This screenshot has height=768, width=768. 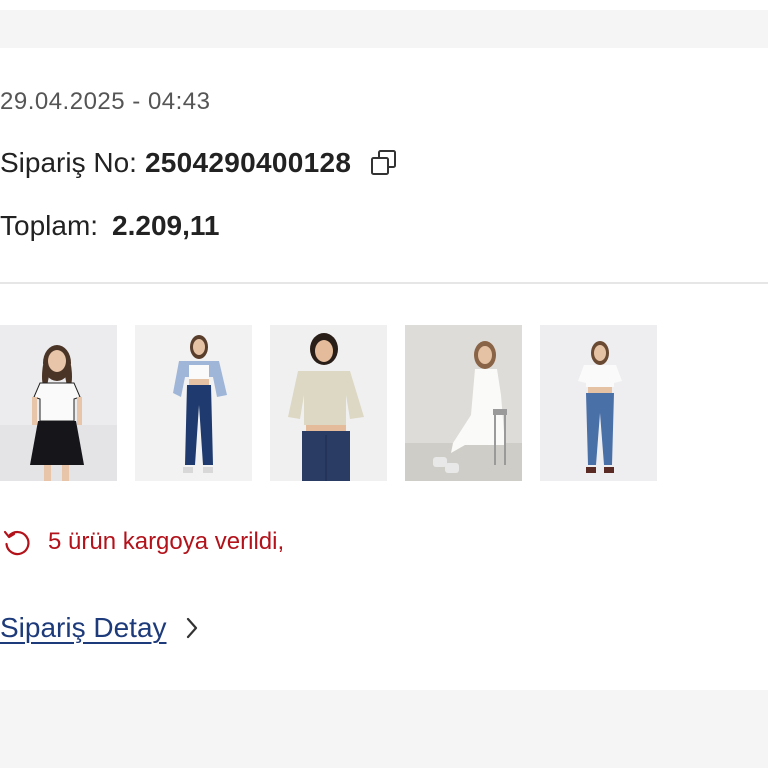 I want to click on order-detail-link: Sipariş Detay, so click(x=100, y=628).